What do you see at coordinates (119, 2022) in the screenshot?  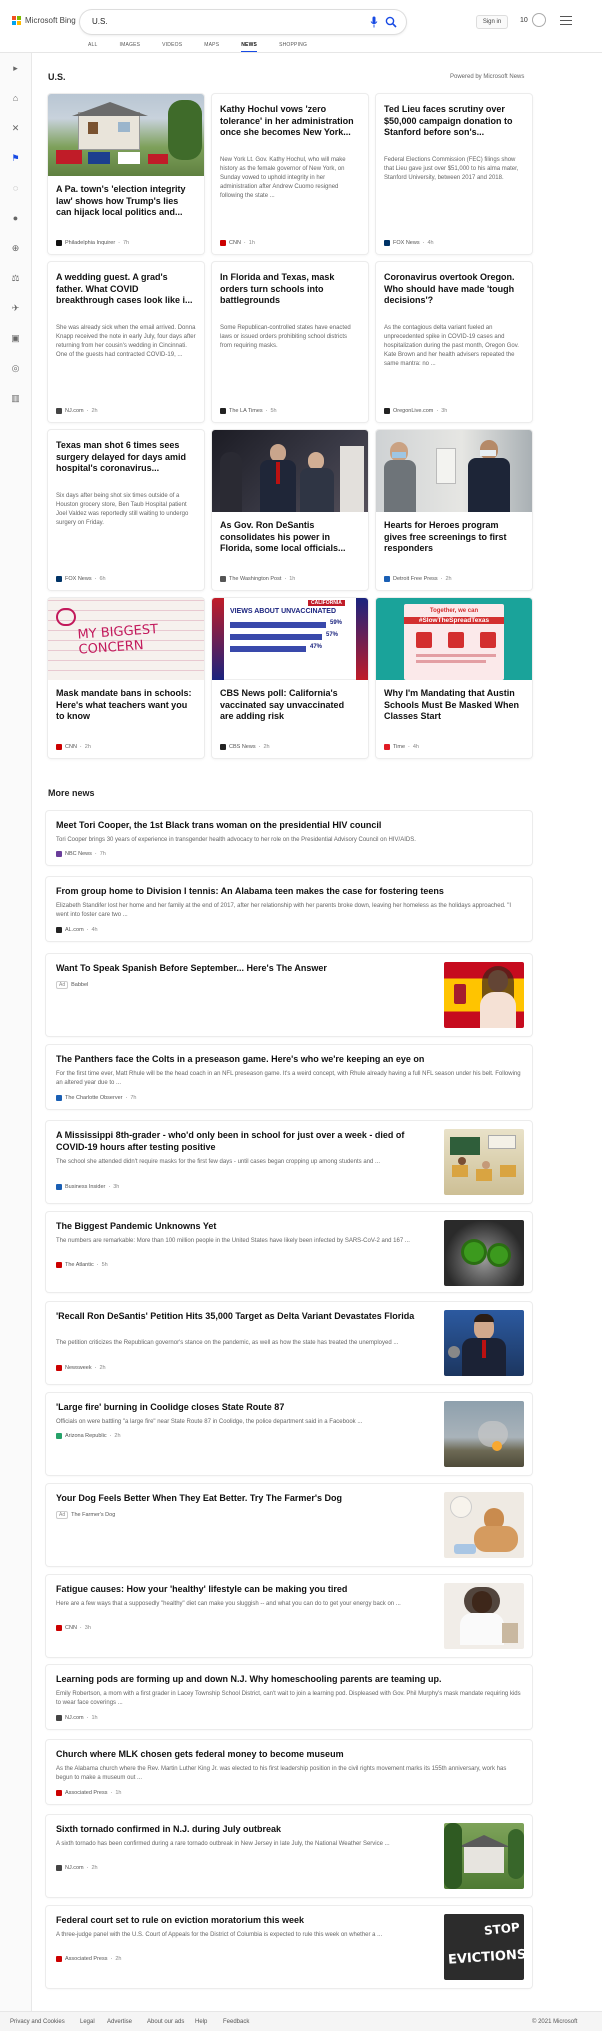 I see `footer-link-advertise: Advertise` at bounding box center [119, 2022].